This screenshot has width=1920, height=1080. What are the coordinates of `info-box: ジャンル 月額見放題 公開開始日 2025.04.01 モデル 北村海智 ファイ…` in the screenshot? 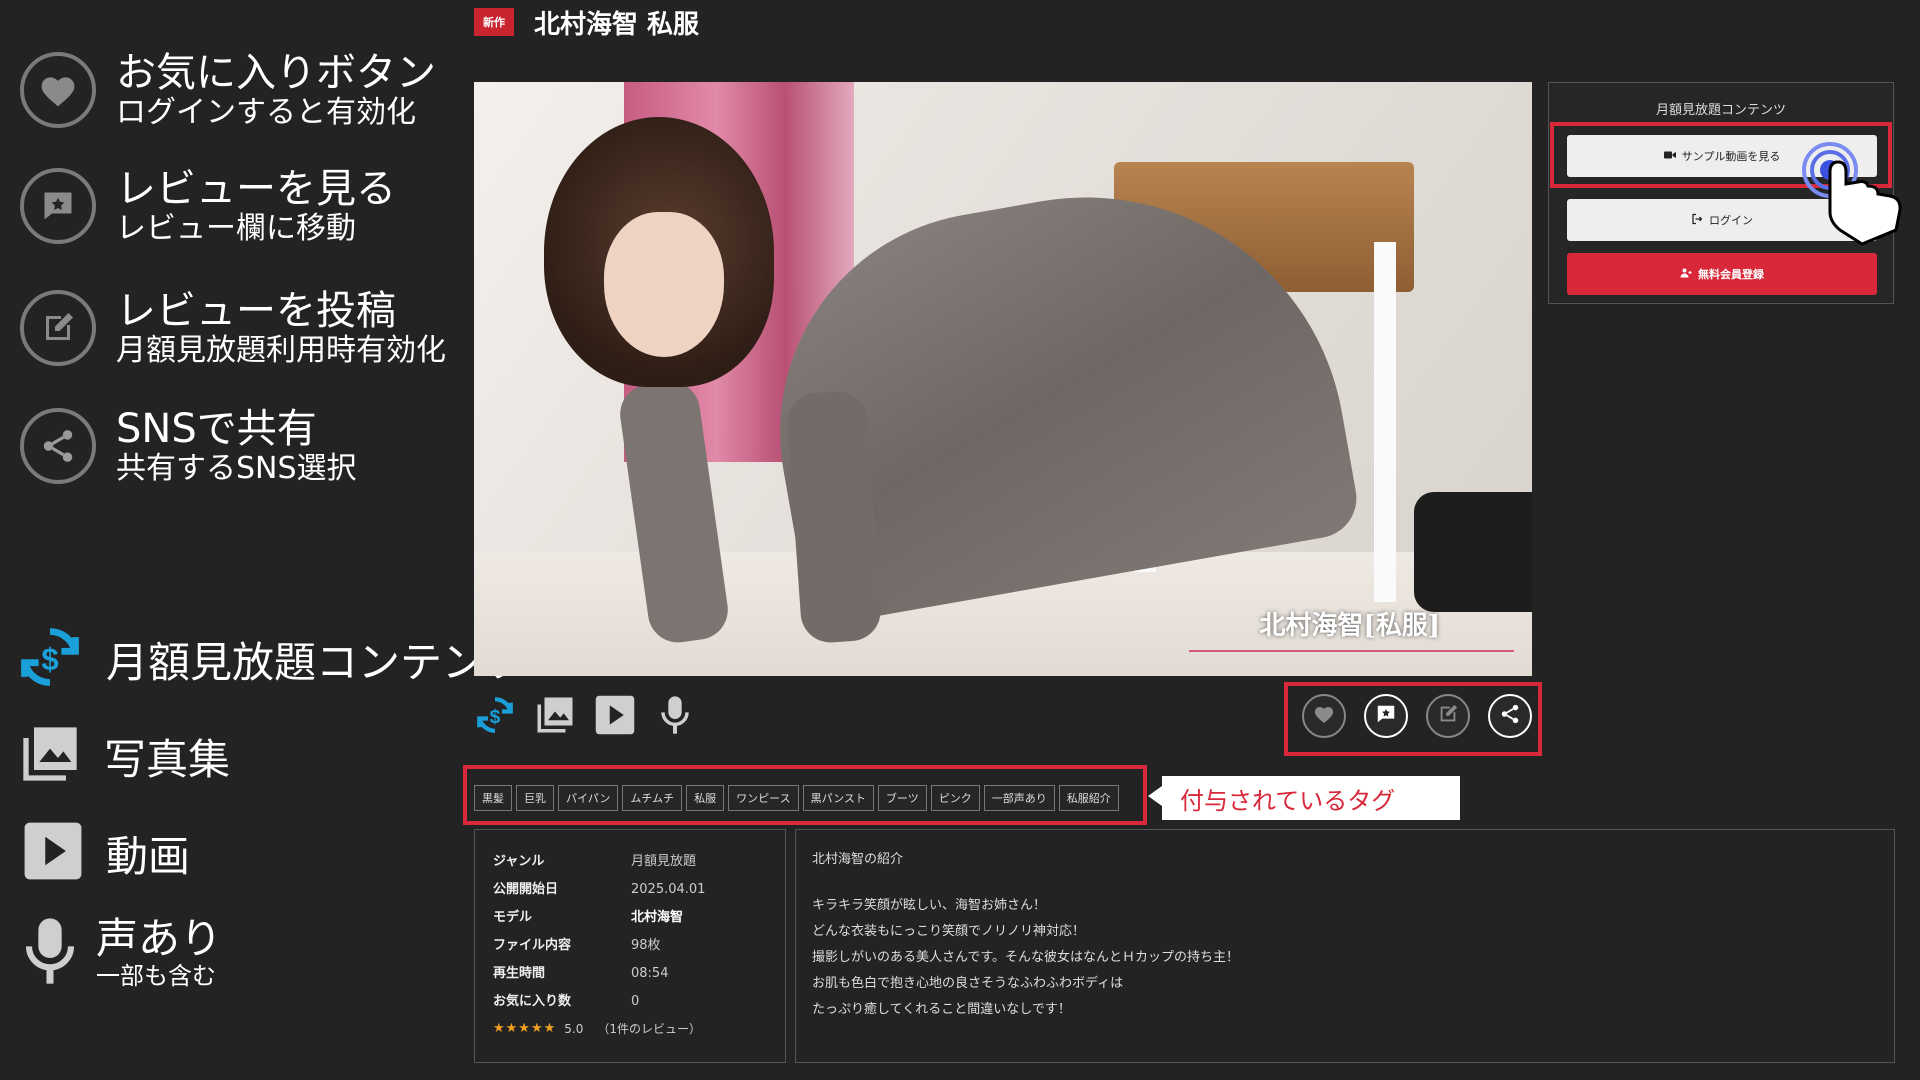 It's located at (630, 946).